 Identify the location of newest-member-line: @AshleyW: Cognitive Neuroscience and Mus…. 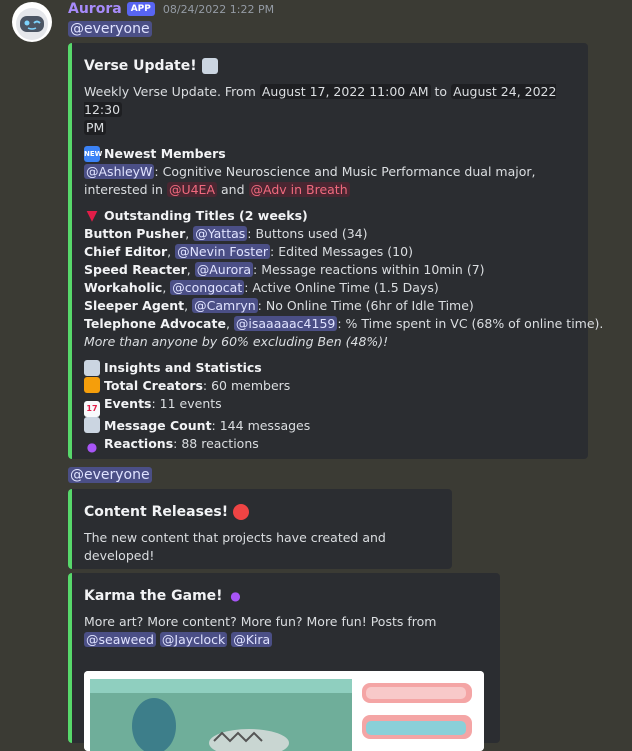
(330, 172).